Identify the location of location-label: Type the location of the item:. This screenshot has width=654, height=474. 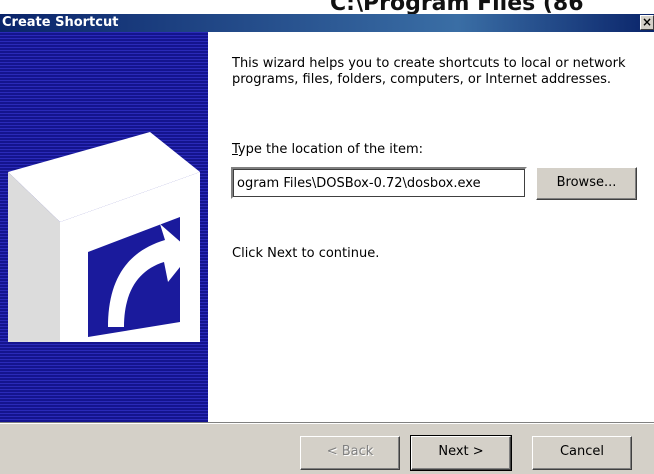
(327, 149).